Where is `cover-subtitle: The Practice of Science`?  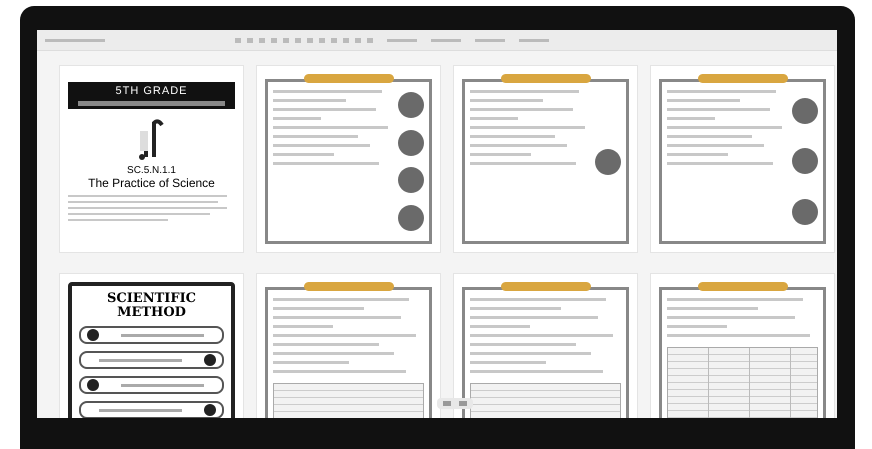 cover-subtitle: The Practice of Science is located at coordinates (151, 183).